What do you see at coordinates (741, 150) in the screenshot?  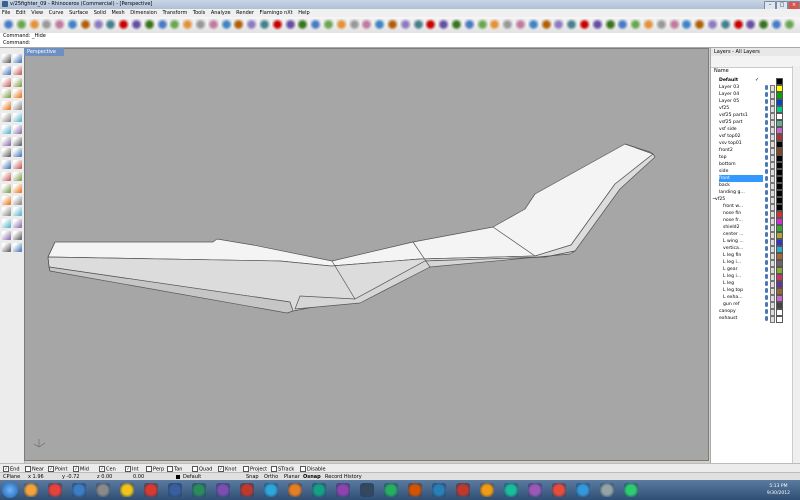 I see `layer-name: front2` at bounding box center [741, 150].